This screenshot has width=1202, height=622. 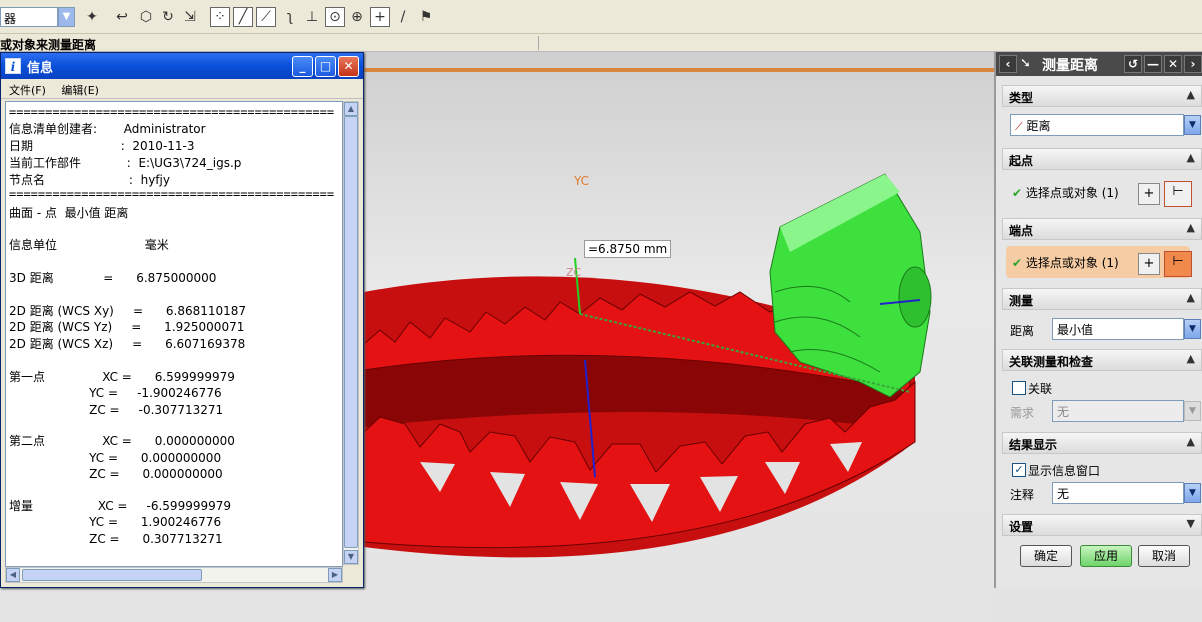 I want to click on cross-icon: ⊥, so click(x=312, y=17).